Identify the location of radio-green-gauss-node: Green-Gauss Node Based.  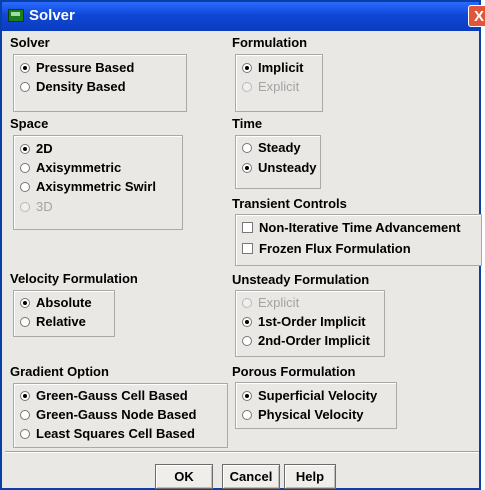
(108, 414).